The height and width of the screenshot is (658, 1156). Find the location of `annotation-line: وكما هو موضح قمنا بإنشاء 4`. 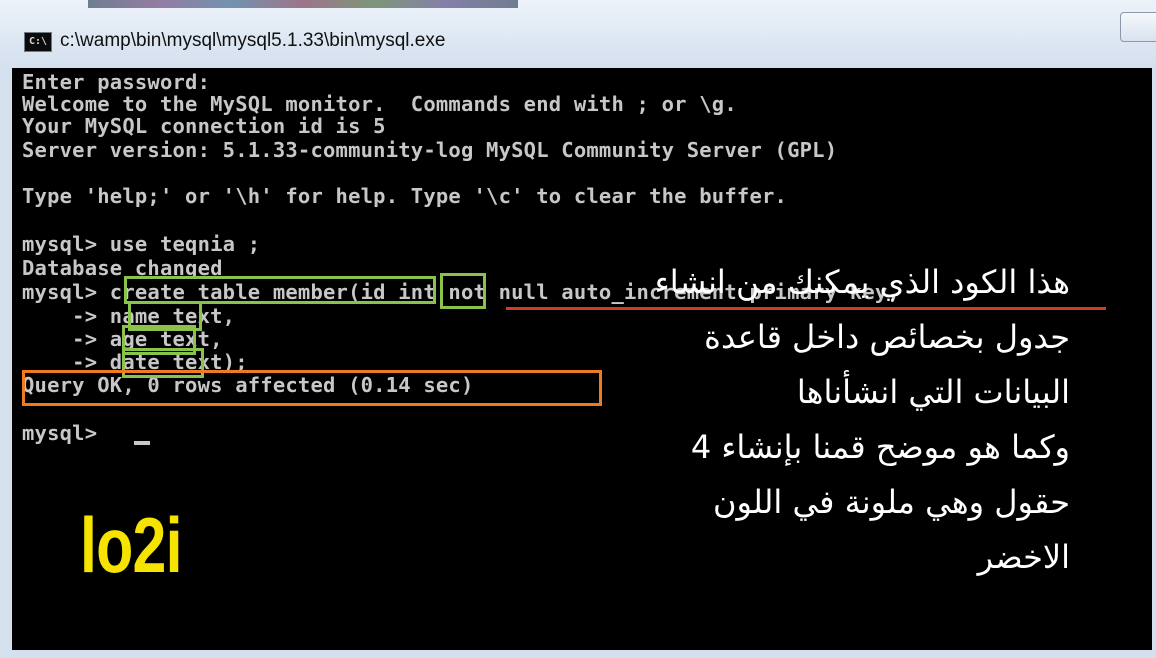

annotation-line: وكما هو موضح قمنا بإنشاء 4 is located at coordinates (880, 447).